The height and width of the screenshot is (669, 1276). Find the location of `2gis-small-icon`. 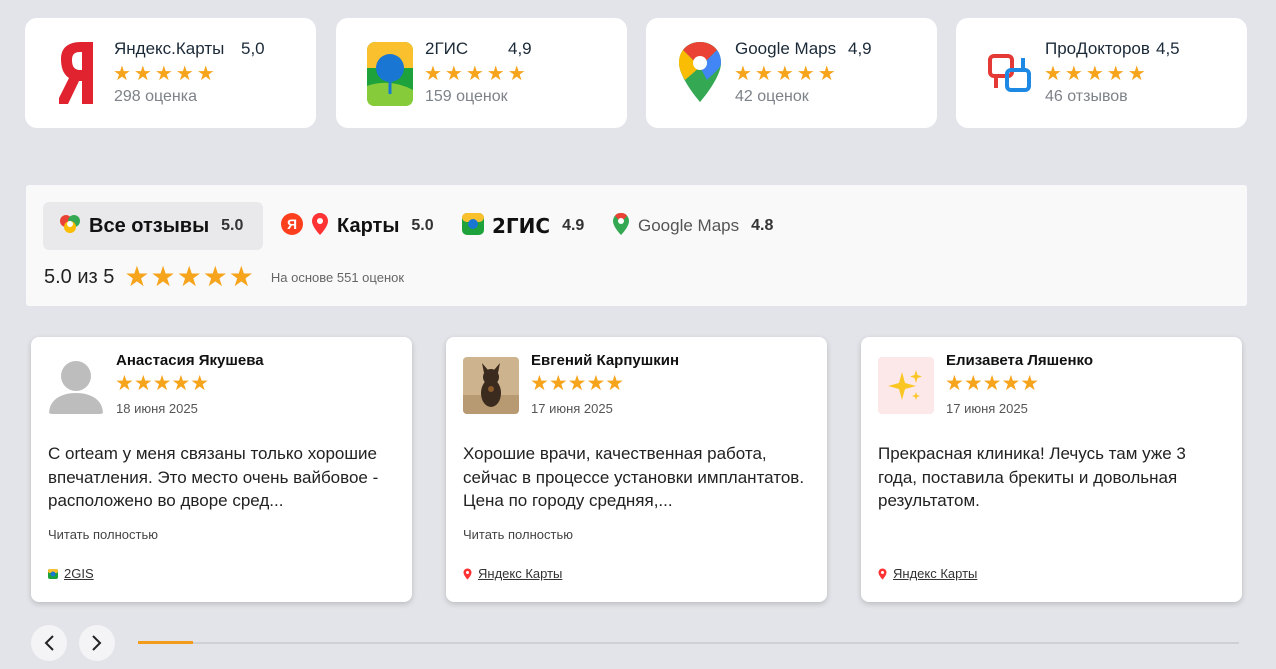

2gis-small-icon is located at coordinates (53, 573).